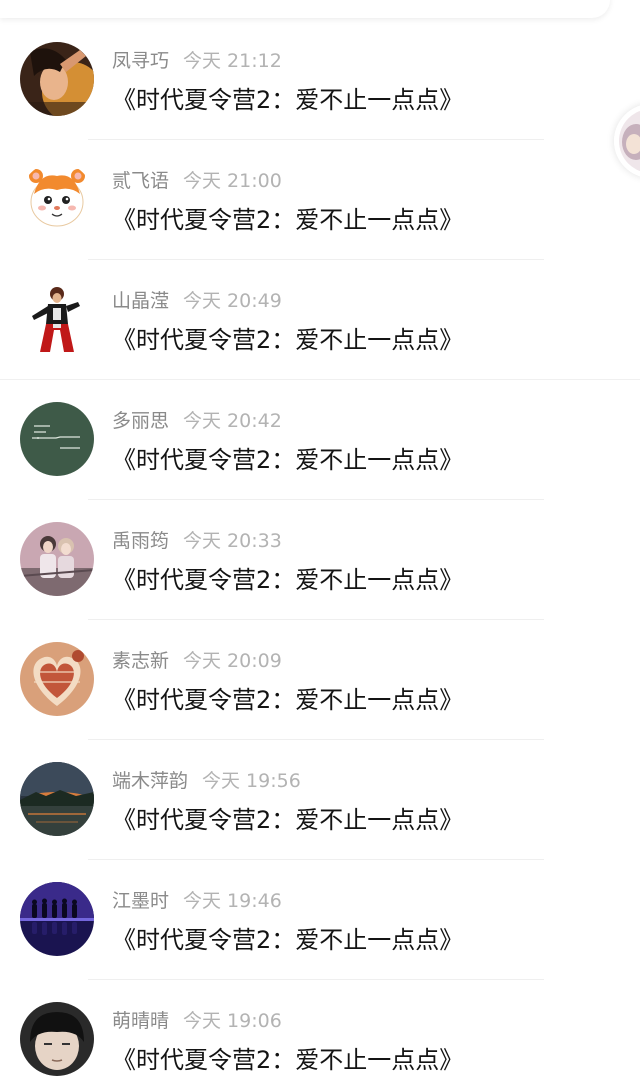 This screenshot has height=1091, width=640. What do you see at coordinates (320, 1035) in the screenshot?
I see `list-item: 萌晴晴 今天 19:06 《时代夏令营2：爱不止一点点》` at bounding box center [320, 1035].